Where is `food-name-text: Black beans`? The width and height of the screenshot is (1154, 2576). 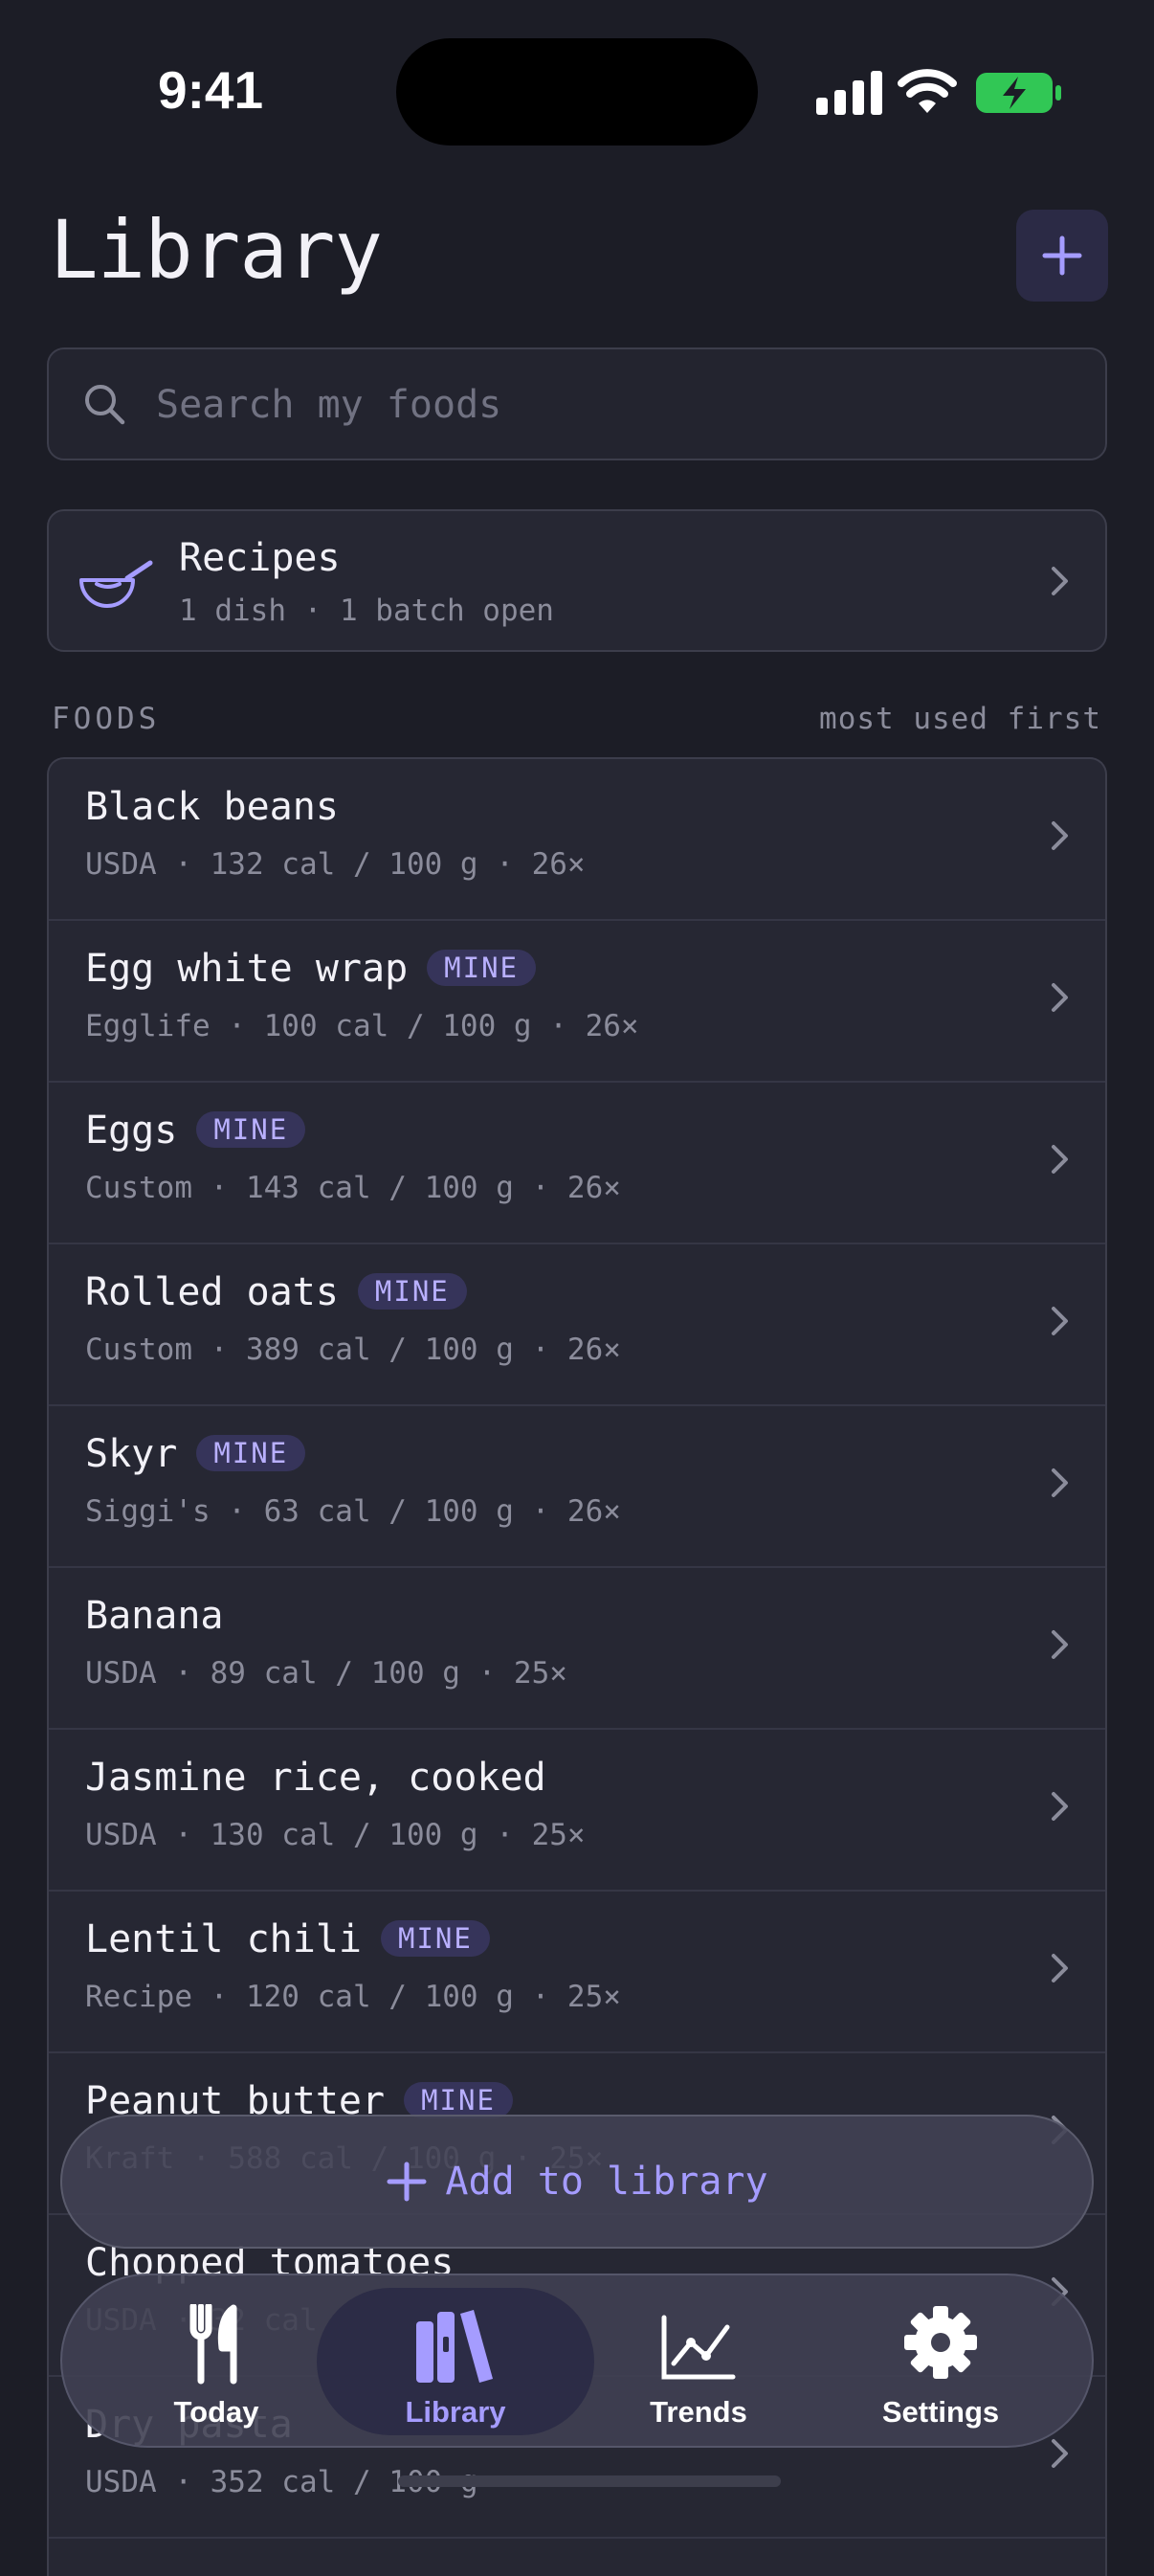 food-name-text: Black beans is located at coordinates (212, 807).